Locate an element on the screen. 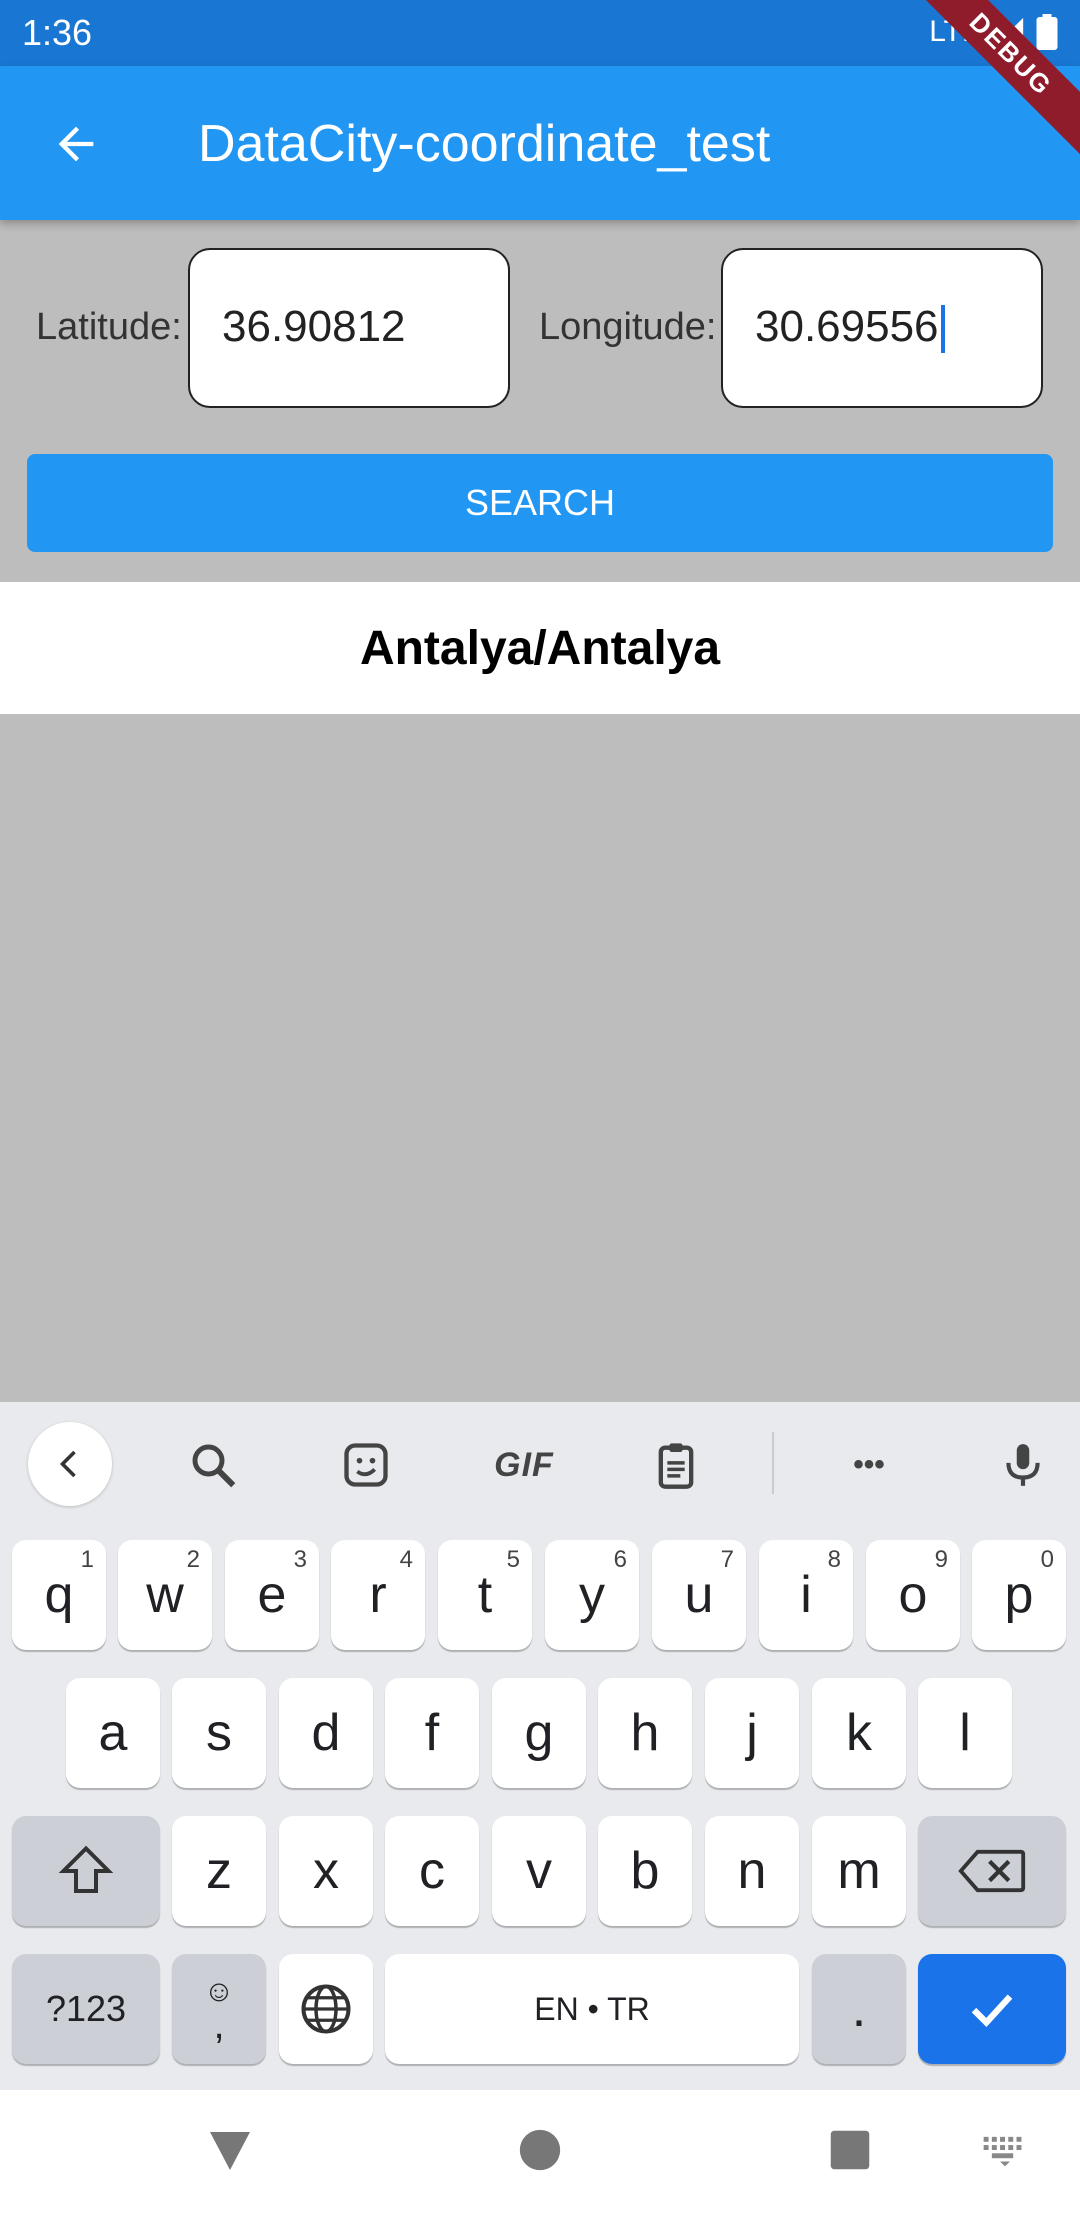 Image resolution: width=1080 pixels, height=2220 pixels. shift-key is located at coordinates (86, 1871).